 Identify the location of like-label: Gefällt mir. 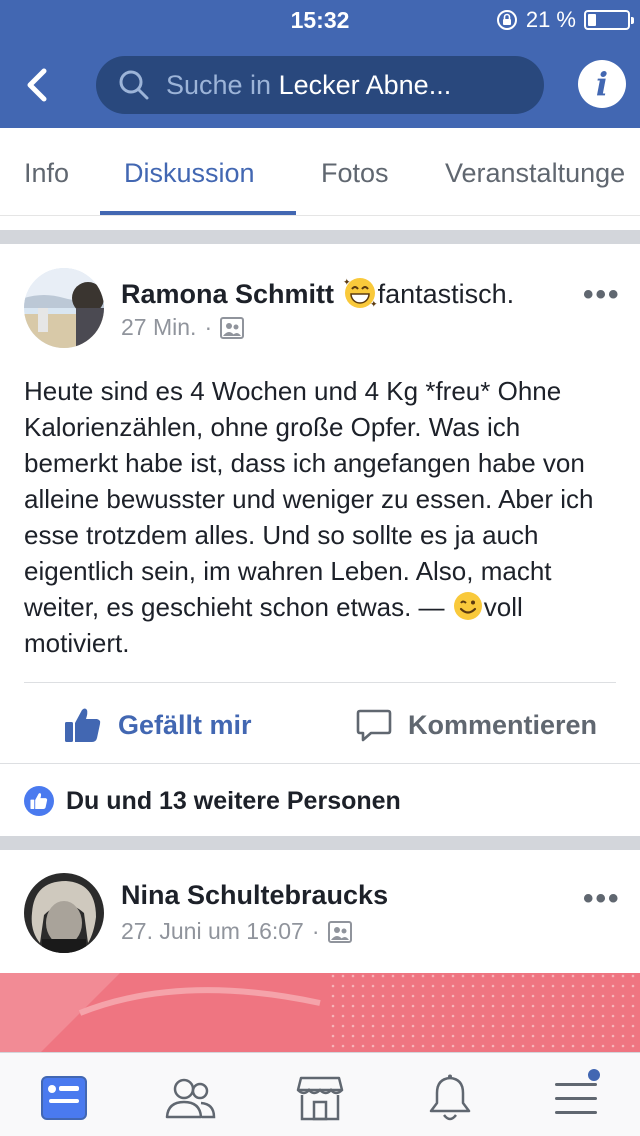
(185, 724).